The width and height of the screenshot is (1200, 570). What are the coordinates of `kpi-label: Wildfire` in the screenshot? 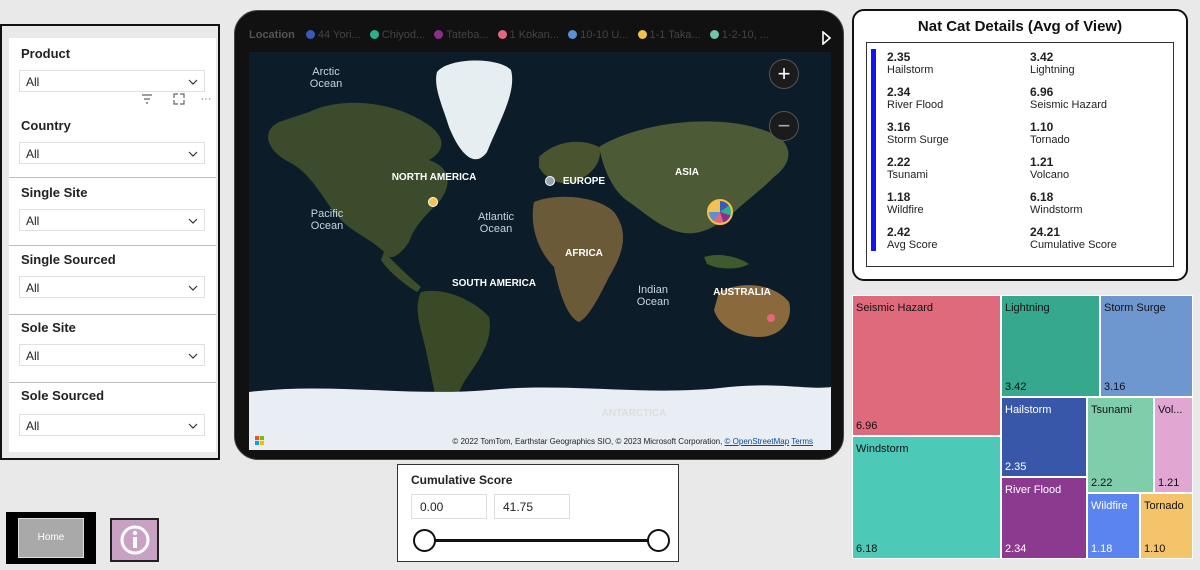 It's located at (905, 210).